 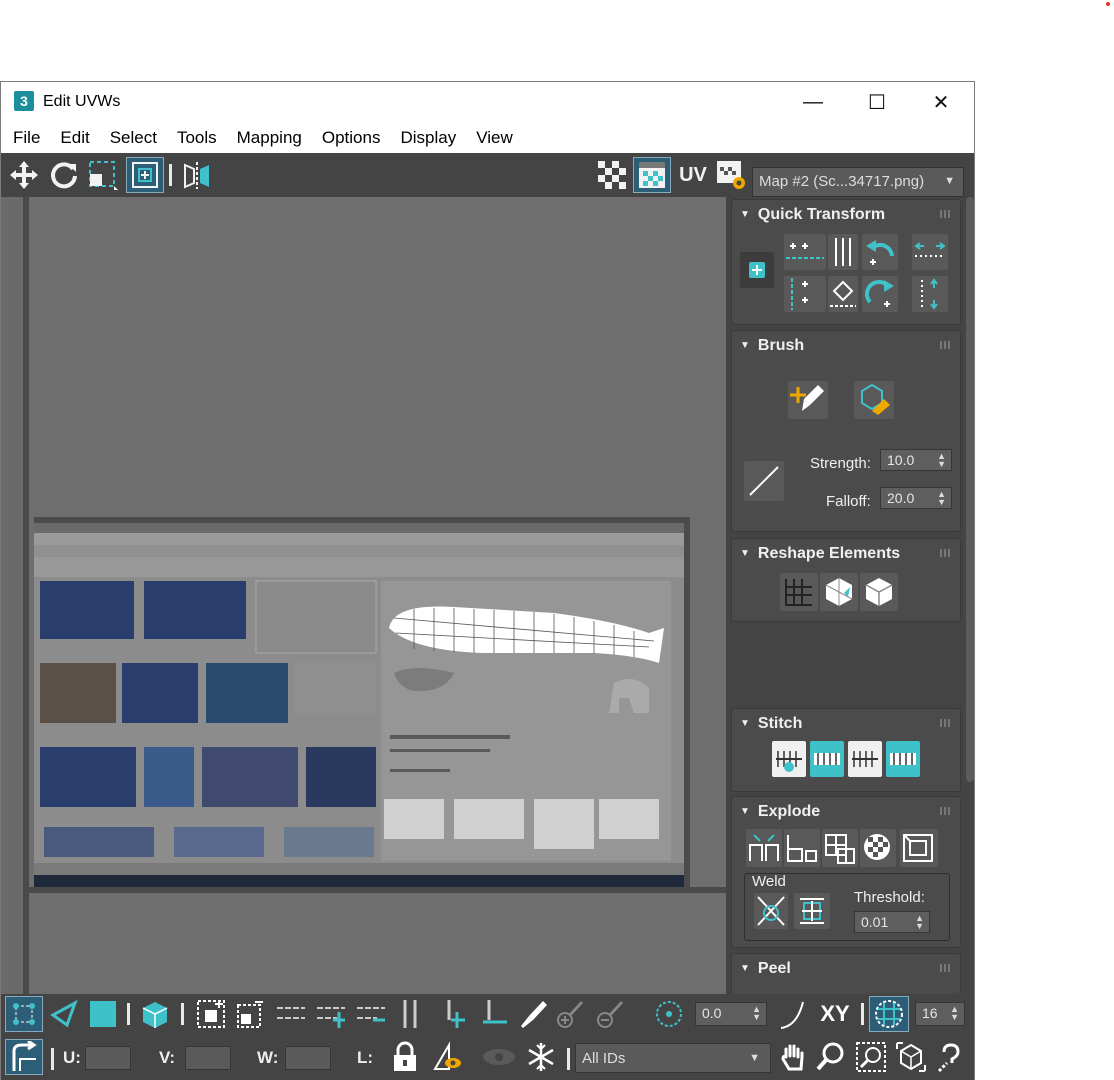 I want to click on rotation-snap-icon, so click(x=669, y=1014).